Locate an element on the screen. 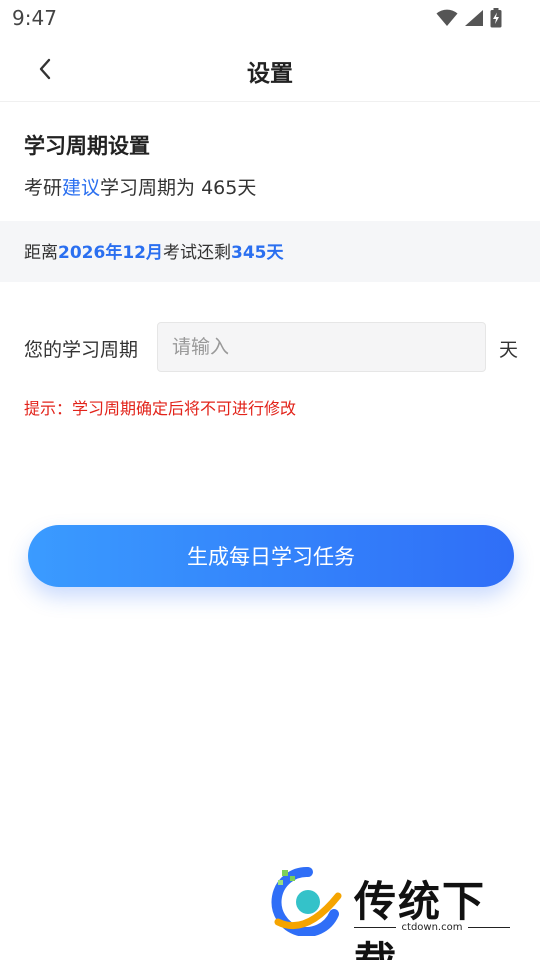 The image size is (540, 960). generate-daily-tasks-button: 生成每日学习任务 is located at coordinates (271, 556).